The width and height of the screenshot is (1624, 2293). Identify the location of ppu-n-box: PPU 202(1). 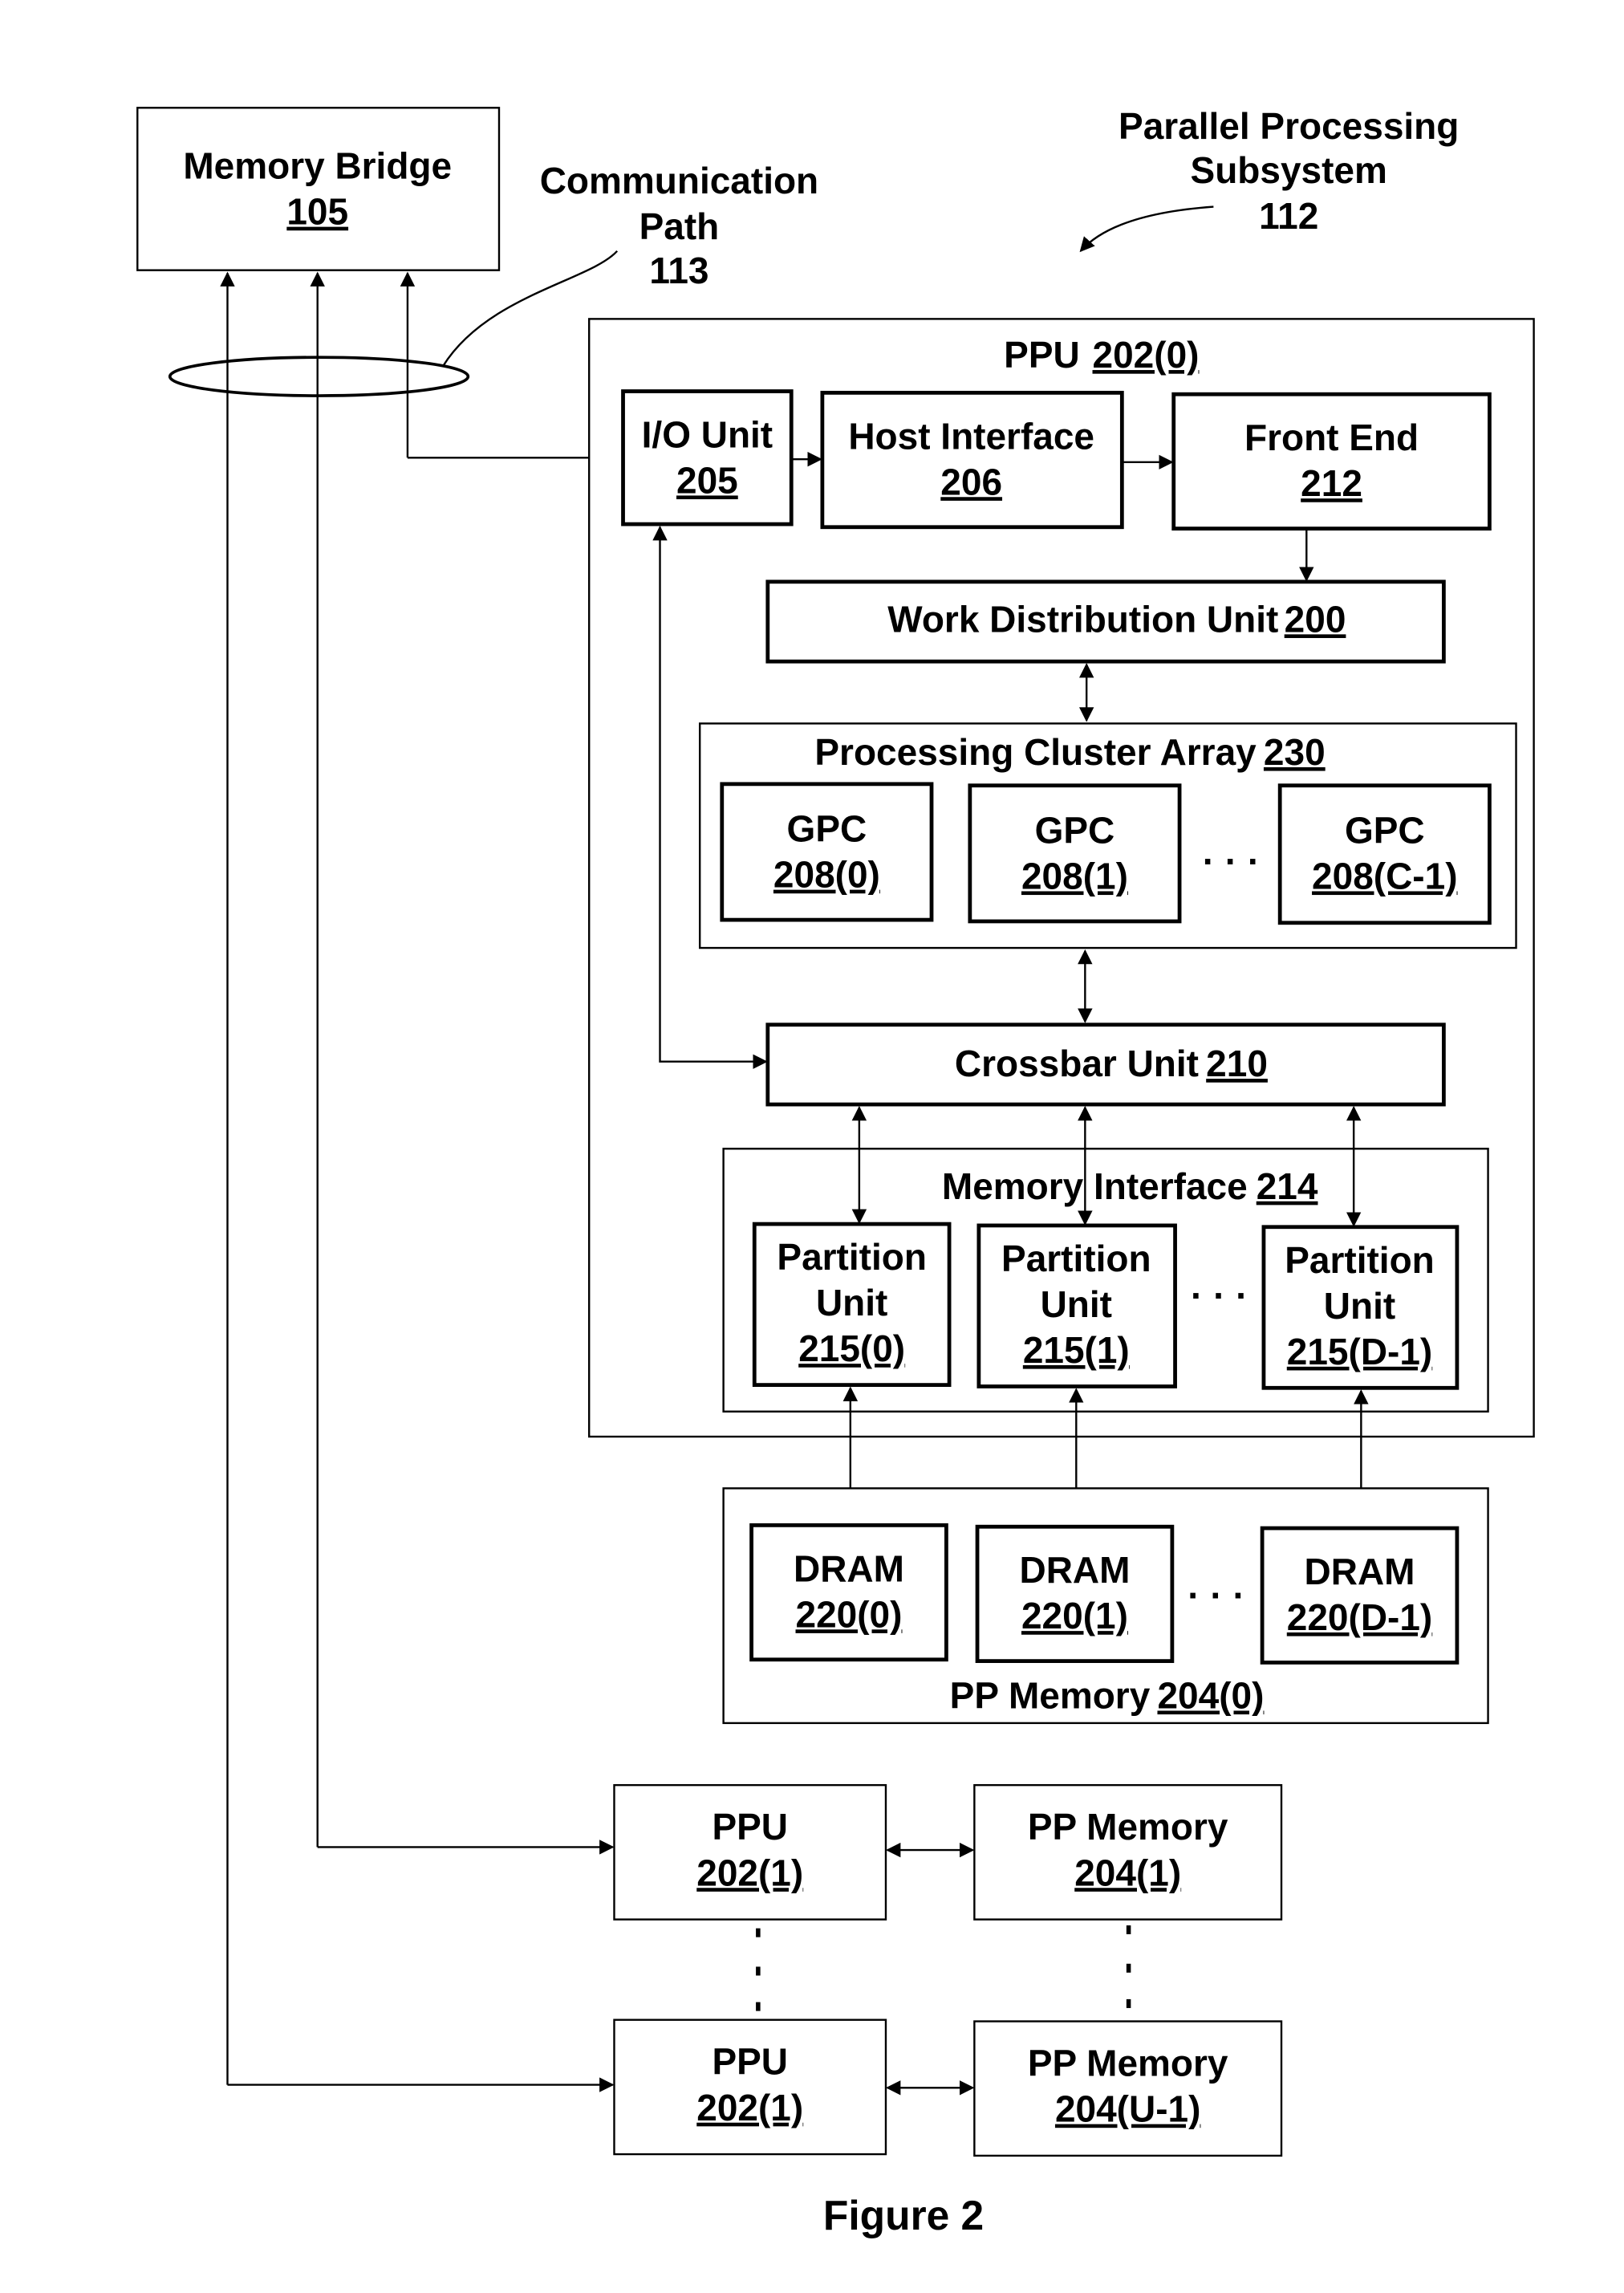
(750, 2087).